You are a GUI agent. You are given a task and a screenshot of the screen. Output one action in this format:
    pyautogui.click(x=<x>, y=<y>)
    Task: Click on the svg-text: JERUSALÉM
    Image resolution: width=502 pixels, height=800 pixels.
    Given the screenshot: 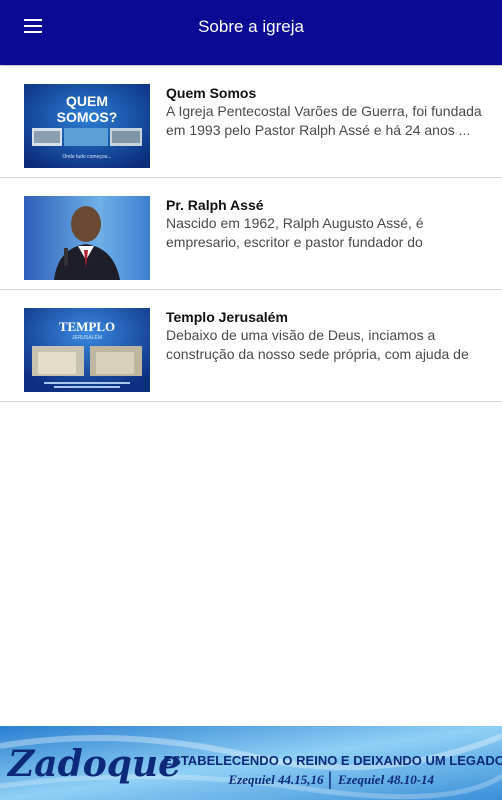 What is the action you would take?
    pyautogui.click(x=87, y=337)
    